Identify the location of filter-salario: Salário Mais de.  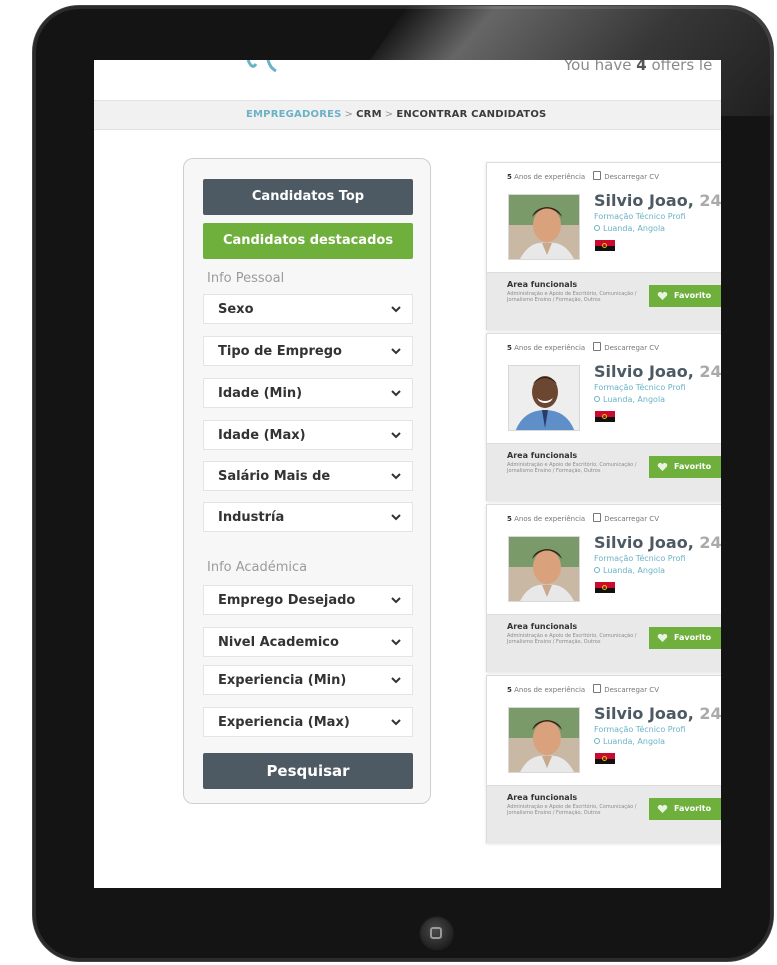
(308, 476).